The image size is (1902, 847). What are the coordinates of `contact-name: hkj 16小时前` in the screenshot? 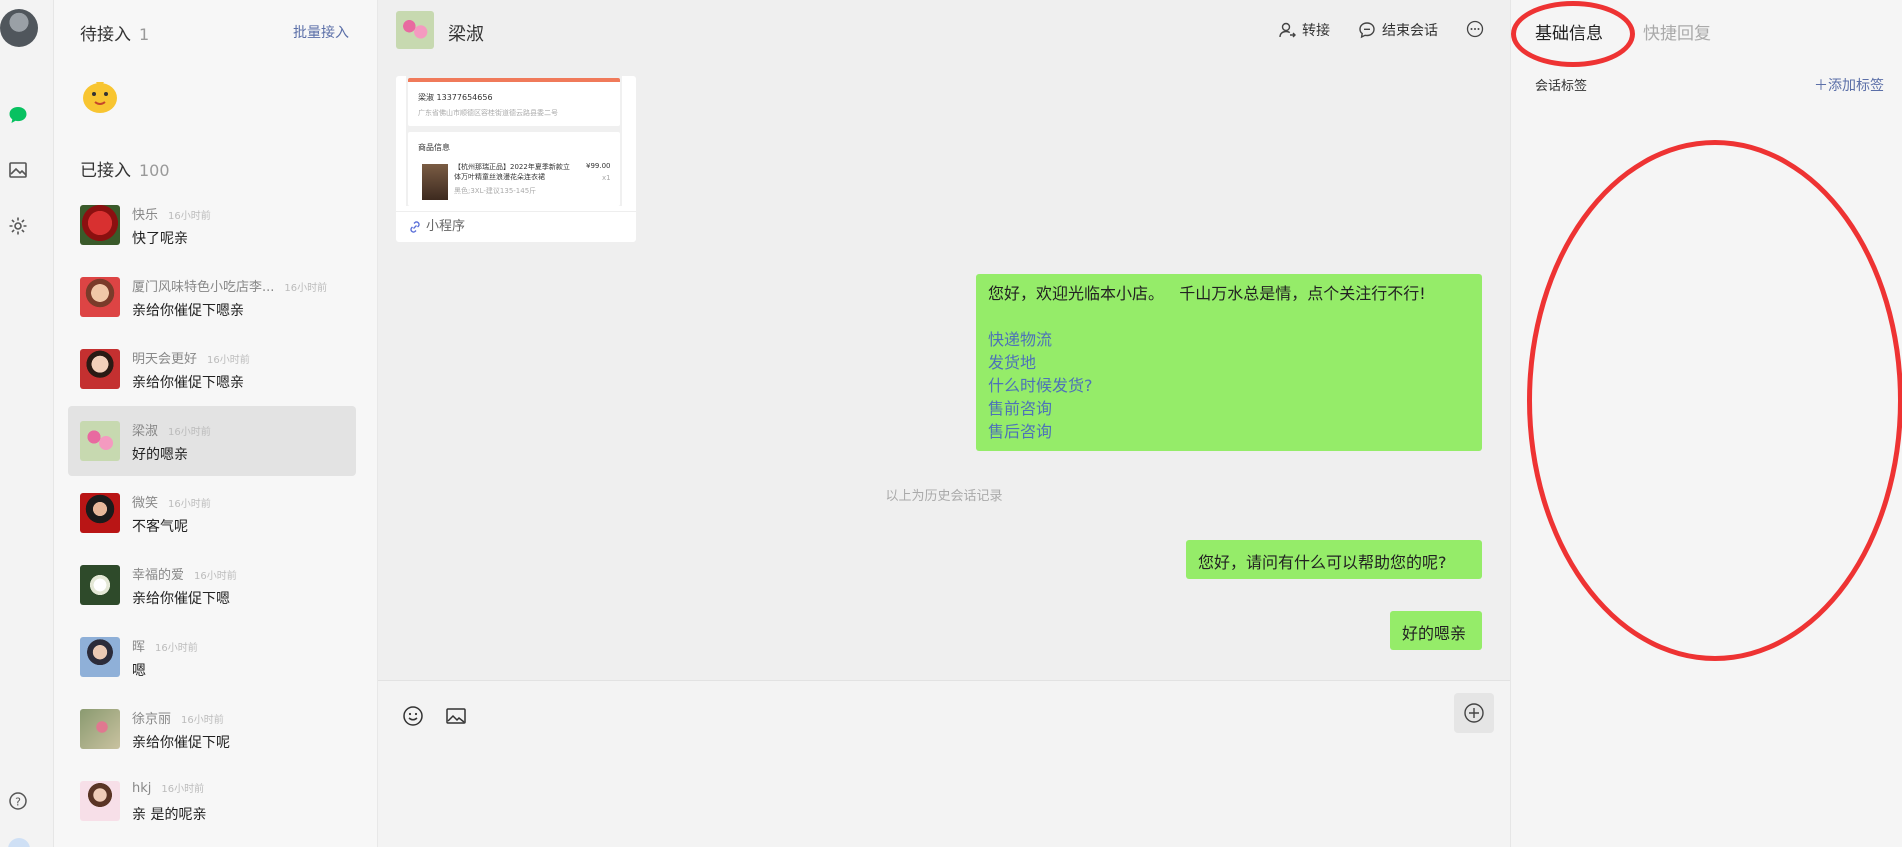 It's located at (168, 788).